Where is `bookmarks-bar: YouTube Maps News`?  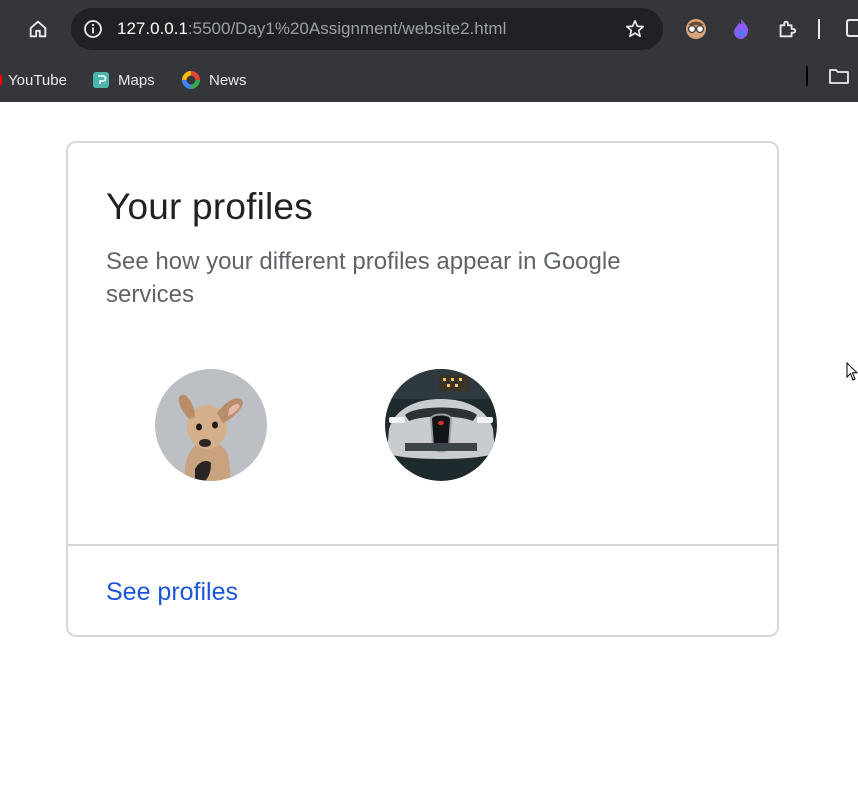
bookmarks-bar: YouTube Maps News is located at coordinates (429, 80).